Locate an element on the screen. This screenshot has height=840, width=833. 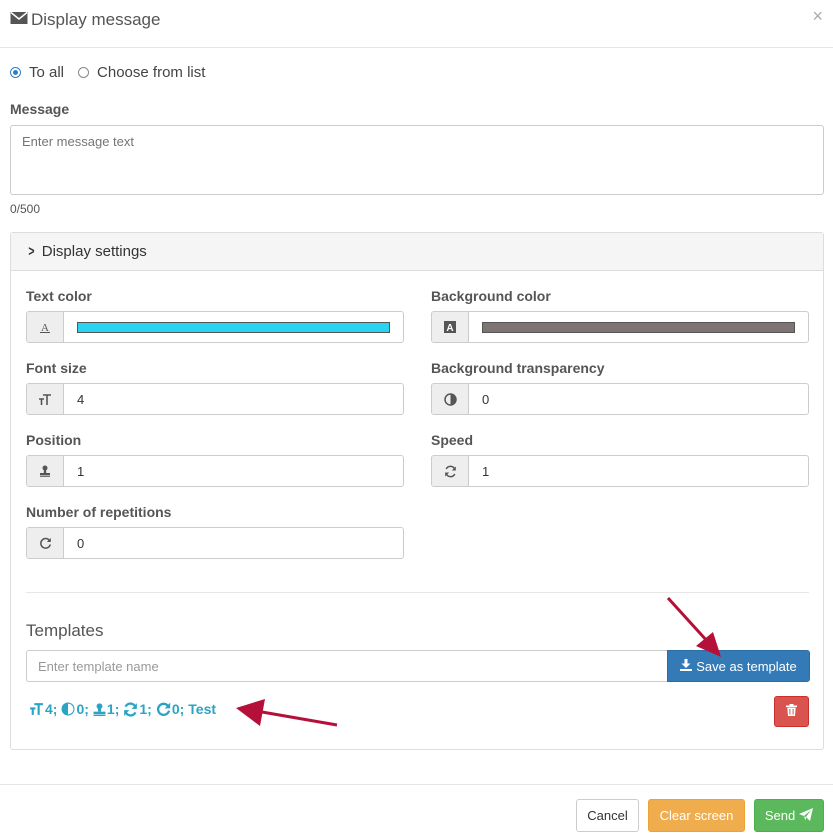
chevron-right-icon: > is located at coordinates (31, 251).